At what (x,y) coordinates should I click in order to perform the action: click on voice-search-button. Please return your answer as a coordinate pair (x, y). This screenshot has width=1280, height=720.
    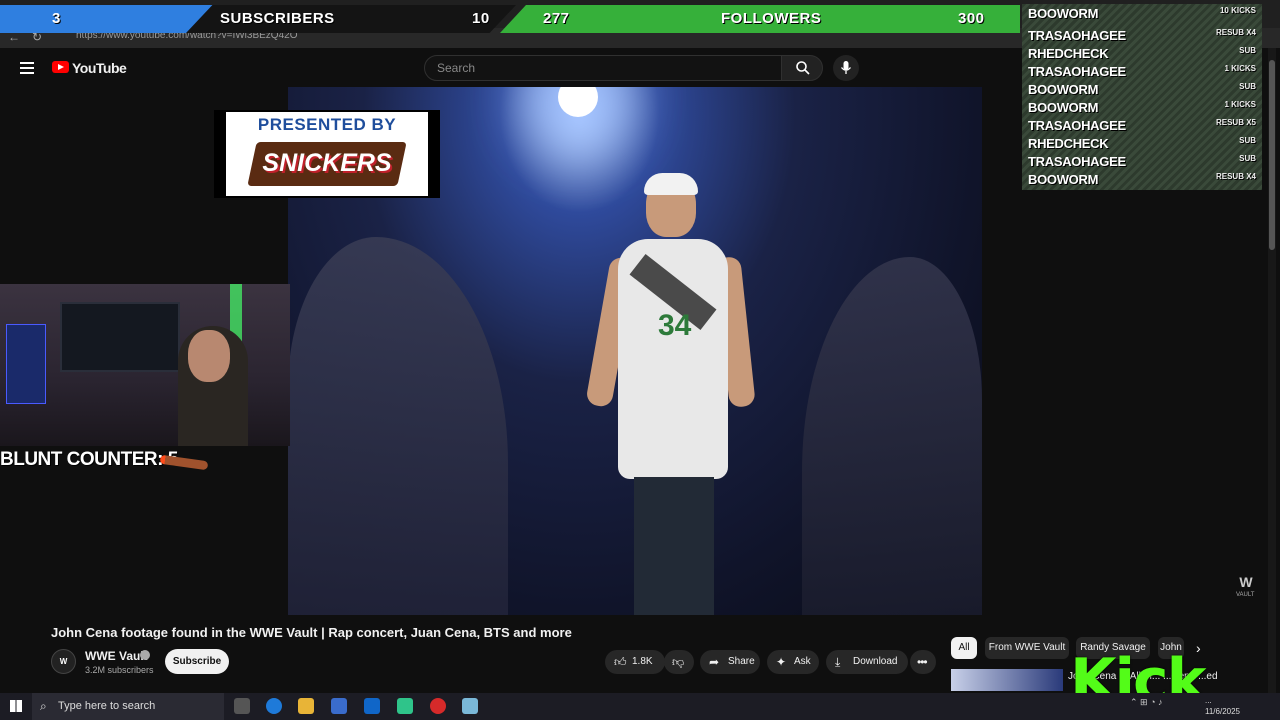
    Looking at the image, I should click on (846, 68).